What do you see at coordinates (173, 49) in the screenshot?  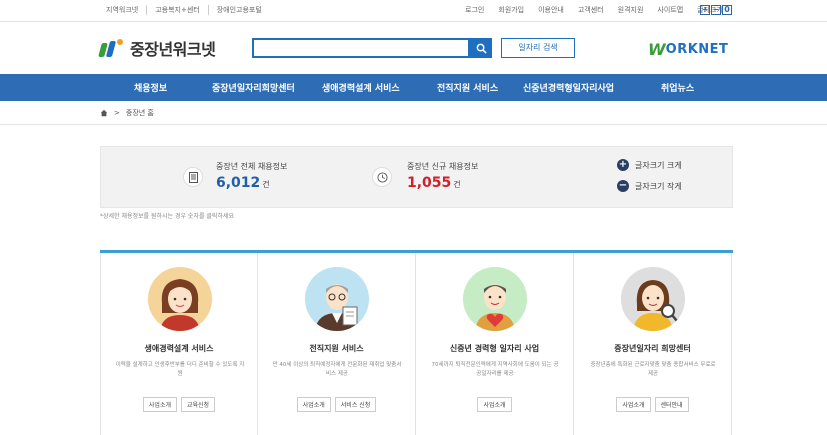 I see `logo-text: 중장년워크넷` at bounding box center [173, 49].